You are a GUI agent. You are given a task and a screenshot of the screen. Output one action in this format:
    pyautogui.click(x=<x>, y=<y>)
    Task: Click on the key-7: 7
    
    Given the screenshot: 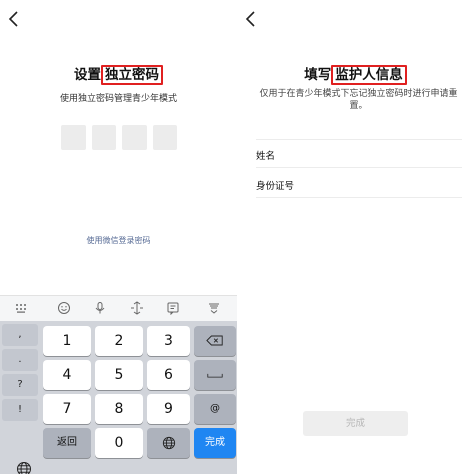 What is the action you would take?
    pyautogui.click(x=67, y=409)
    